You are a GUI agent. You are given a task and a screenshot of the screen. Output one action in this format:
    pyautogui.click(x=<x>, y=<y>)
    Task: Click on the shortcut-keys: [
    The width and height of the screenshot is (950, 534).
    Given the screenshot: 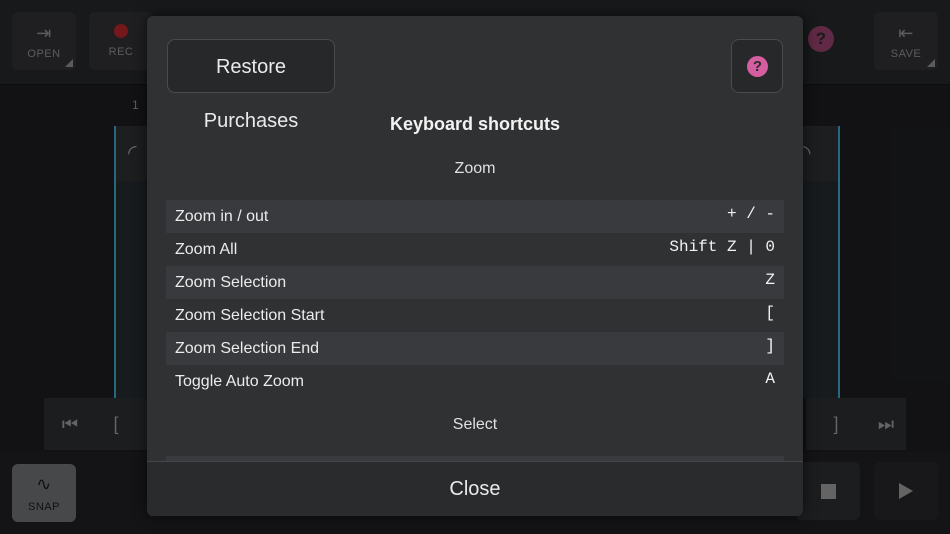 What is the action you would take?
    pyautogui.click(x=770, y=312)
    